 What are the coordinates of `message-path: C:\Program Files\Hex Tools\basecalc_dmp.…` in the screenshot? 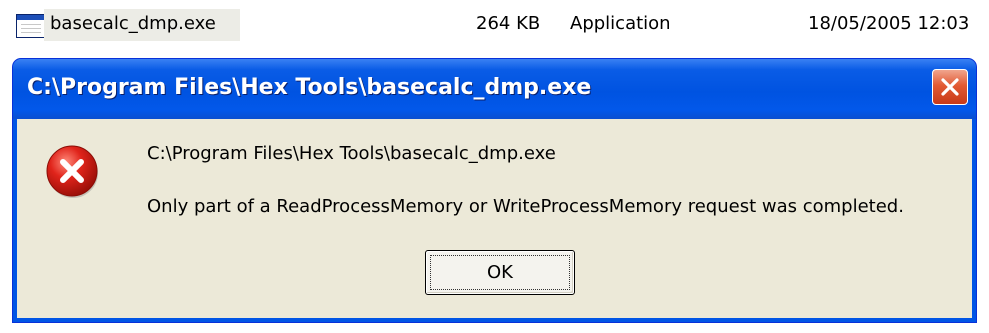 It's located at (351, 153).